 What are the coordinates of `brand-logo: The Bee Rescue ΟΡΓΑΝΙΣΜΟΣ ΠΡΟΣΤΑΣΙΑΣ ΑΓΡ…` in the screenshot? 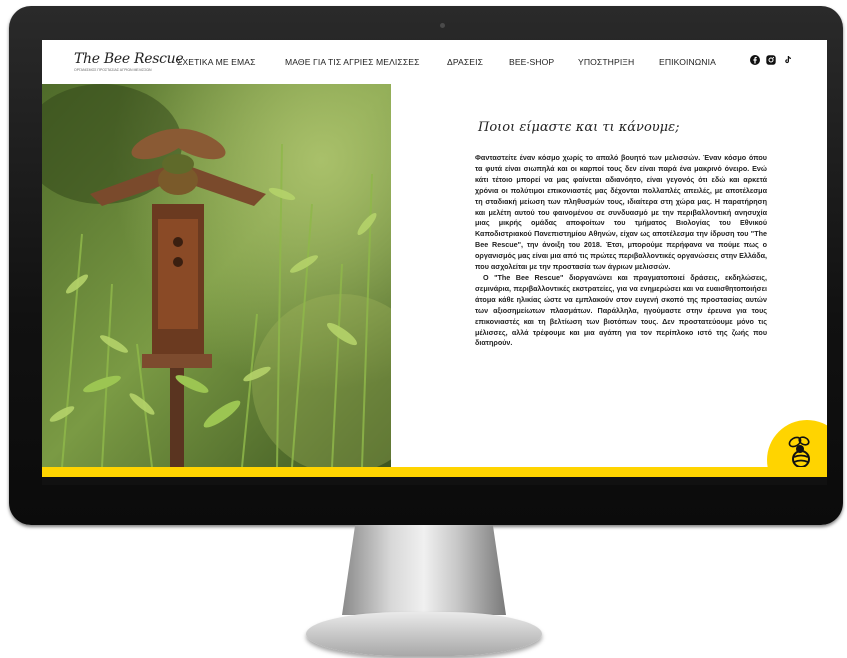 It's located at (129, 63).